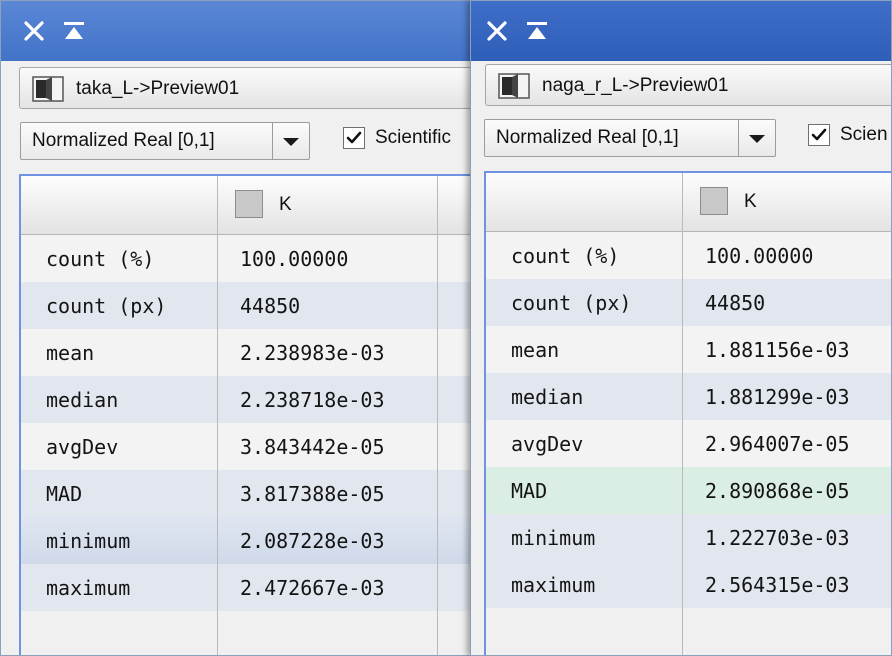  Describe the element at coordinates (864, 134) in the screenshot. I see `scientific-label: Scien` at that location.